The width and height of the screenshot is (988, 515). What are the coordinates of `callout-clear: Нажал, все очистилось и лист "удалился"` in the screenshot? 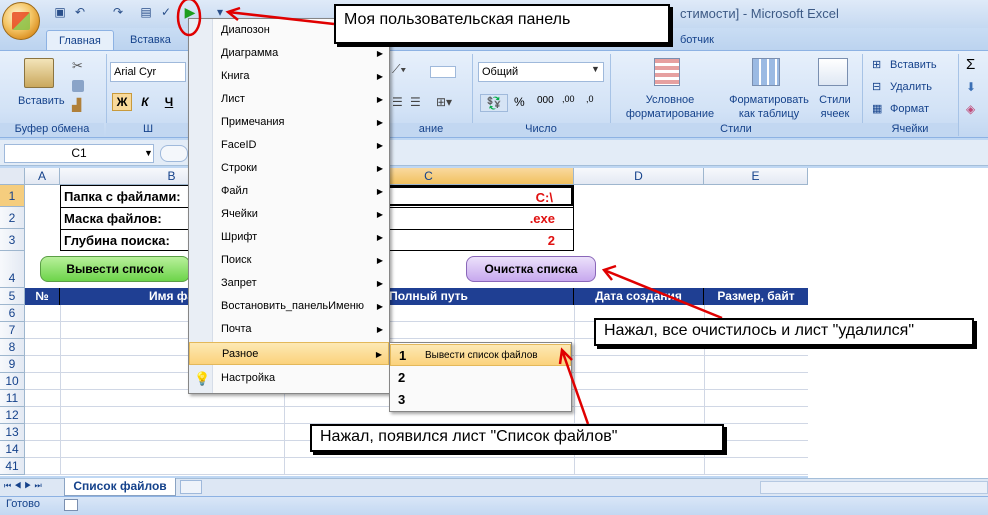 It's located at (784, 332).